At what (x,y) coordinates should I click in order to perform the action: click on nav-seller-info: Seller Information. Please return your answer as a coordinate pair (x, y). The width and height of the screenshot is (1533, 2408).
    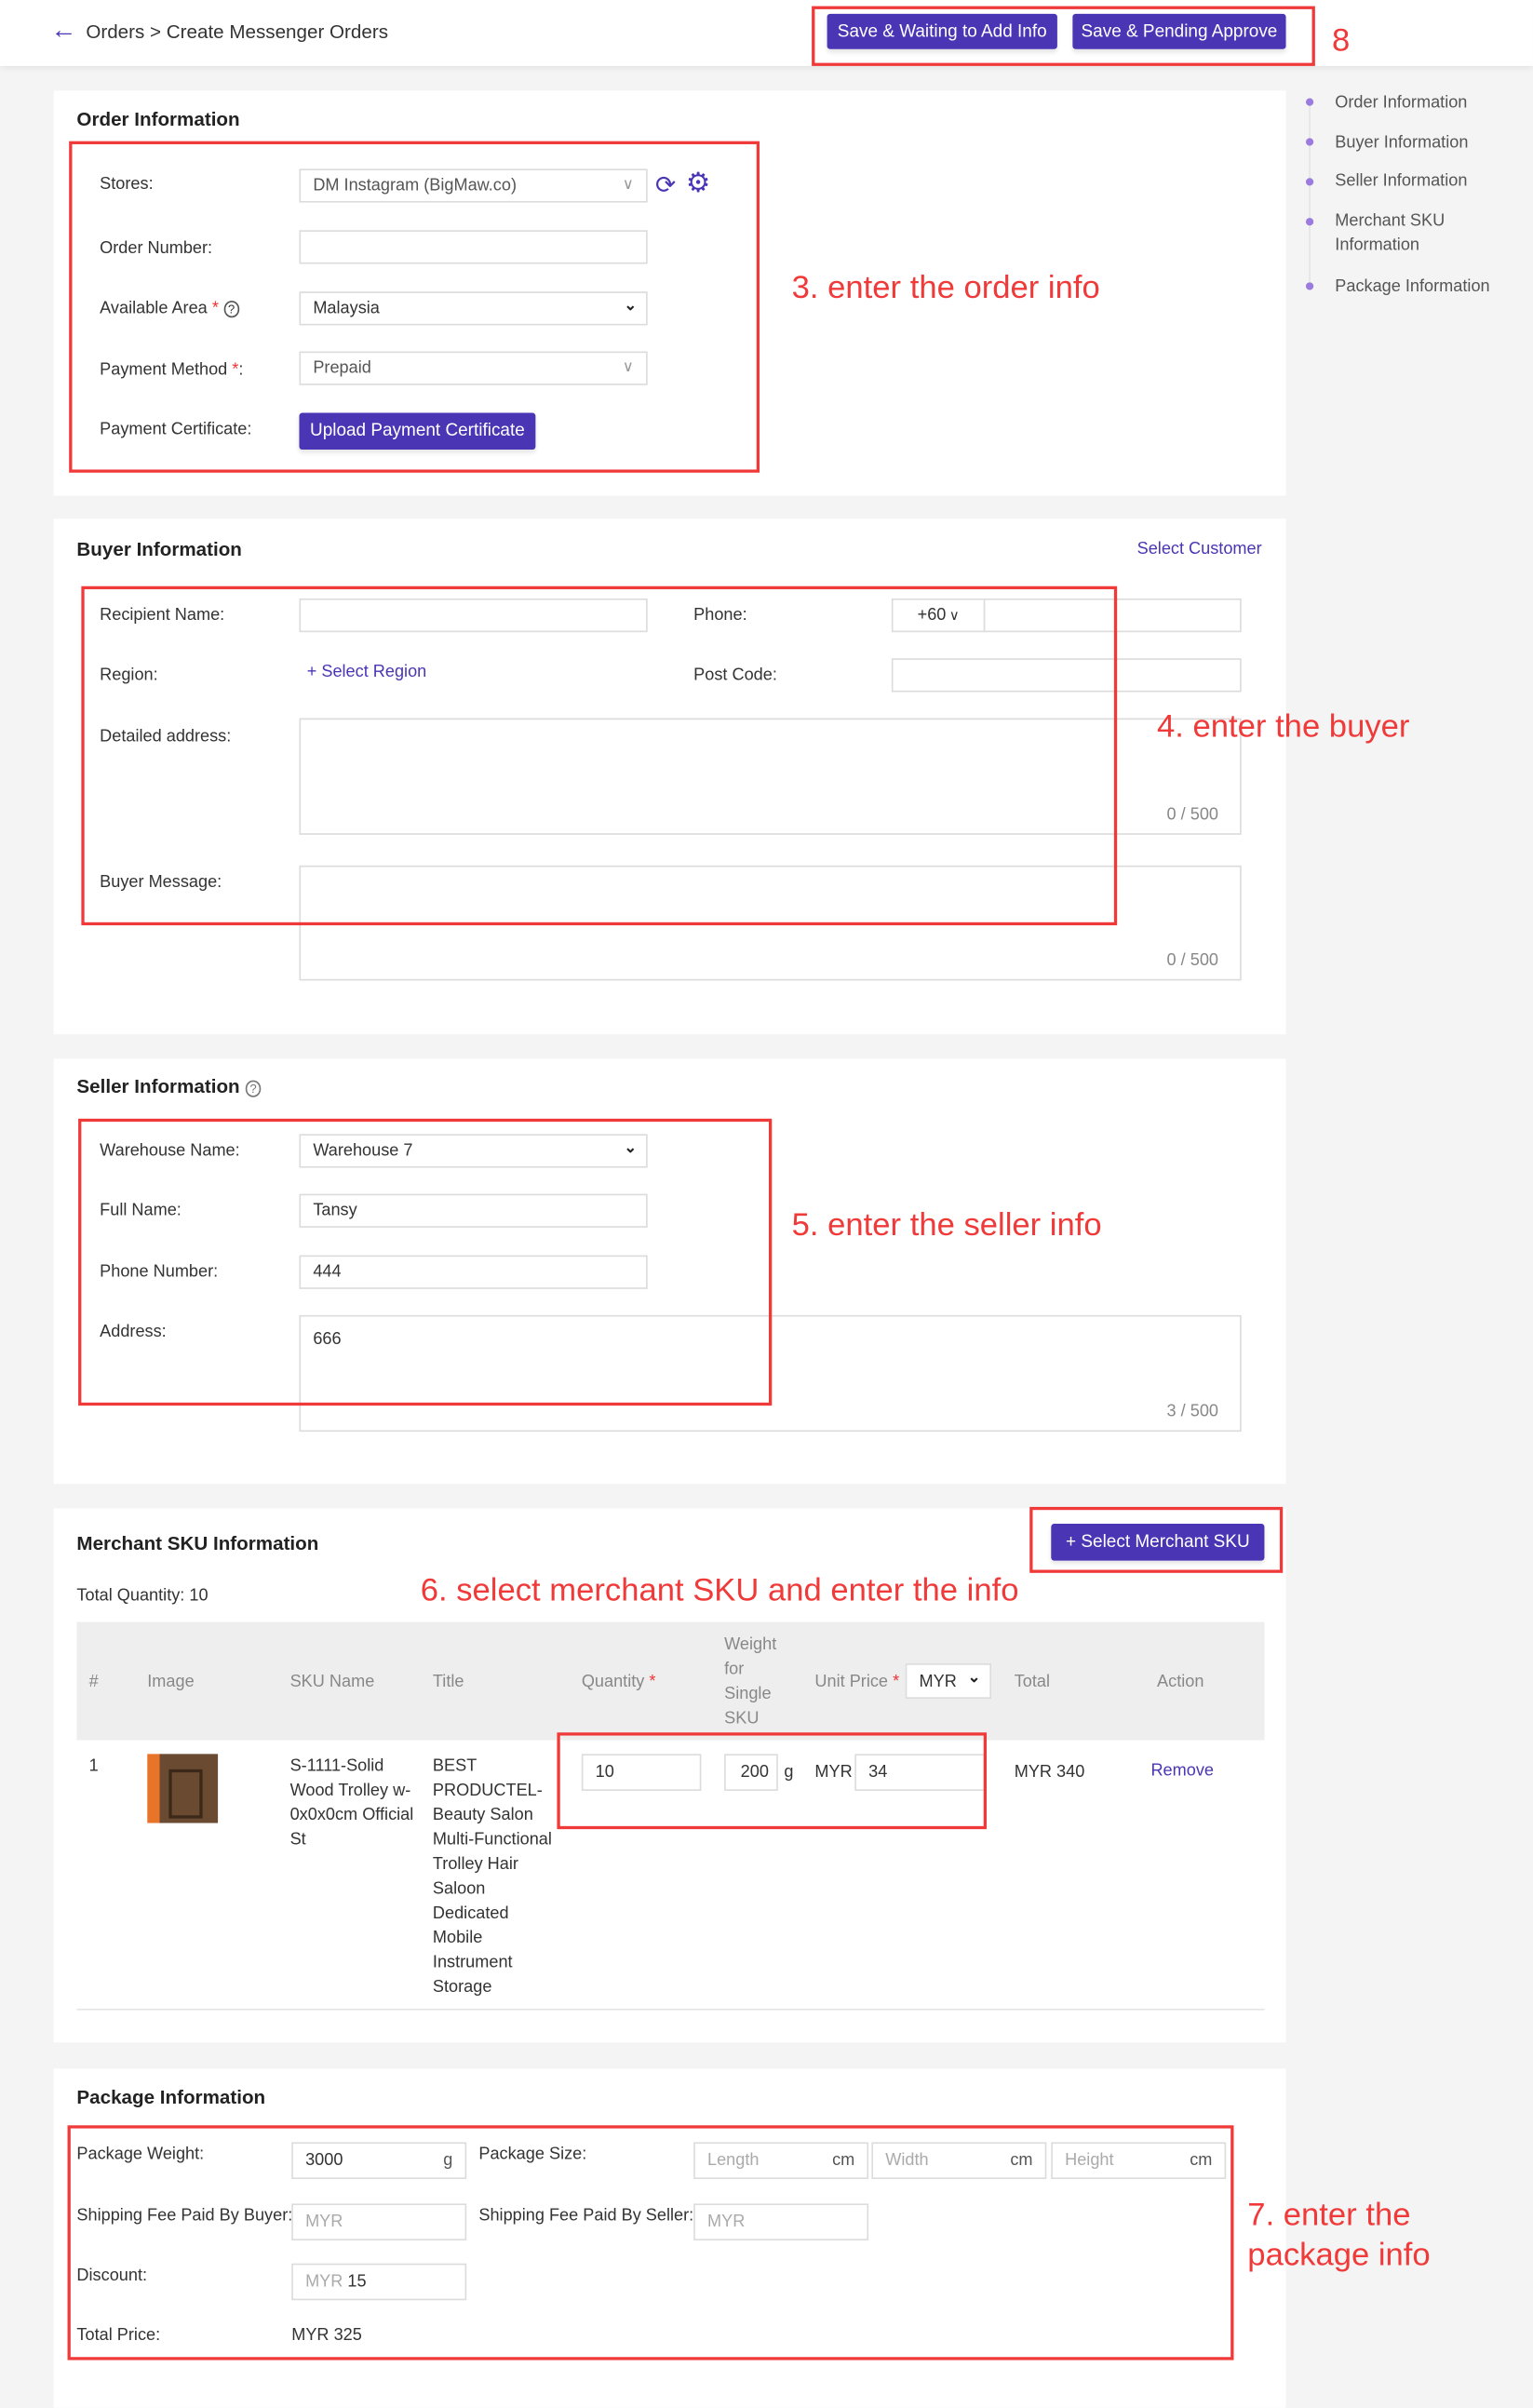
    Looking at the image, I should click on (1401, 180).